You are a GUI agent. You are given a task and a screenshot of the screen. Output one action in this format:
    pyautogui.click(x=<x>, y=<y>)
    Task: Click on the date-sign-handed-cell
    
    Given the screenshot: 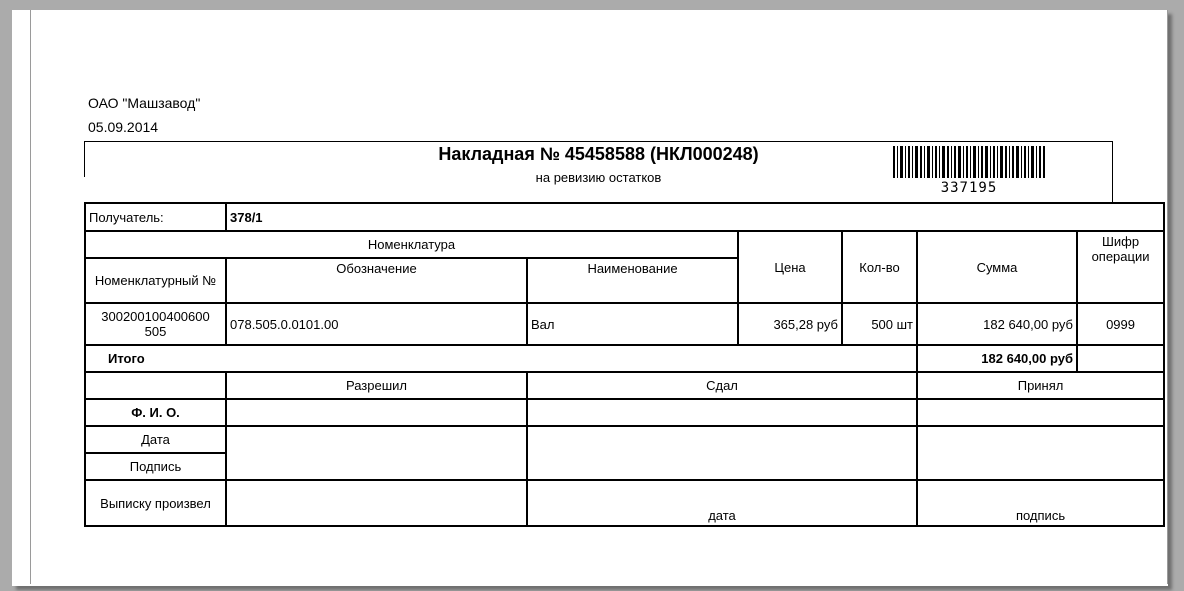 What is the action you would take?
    pyautogui.click(x=722, y=453)
    